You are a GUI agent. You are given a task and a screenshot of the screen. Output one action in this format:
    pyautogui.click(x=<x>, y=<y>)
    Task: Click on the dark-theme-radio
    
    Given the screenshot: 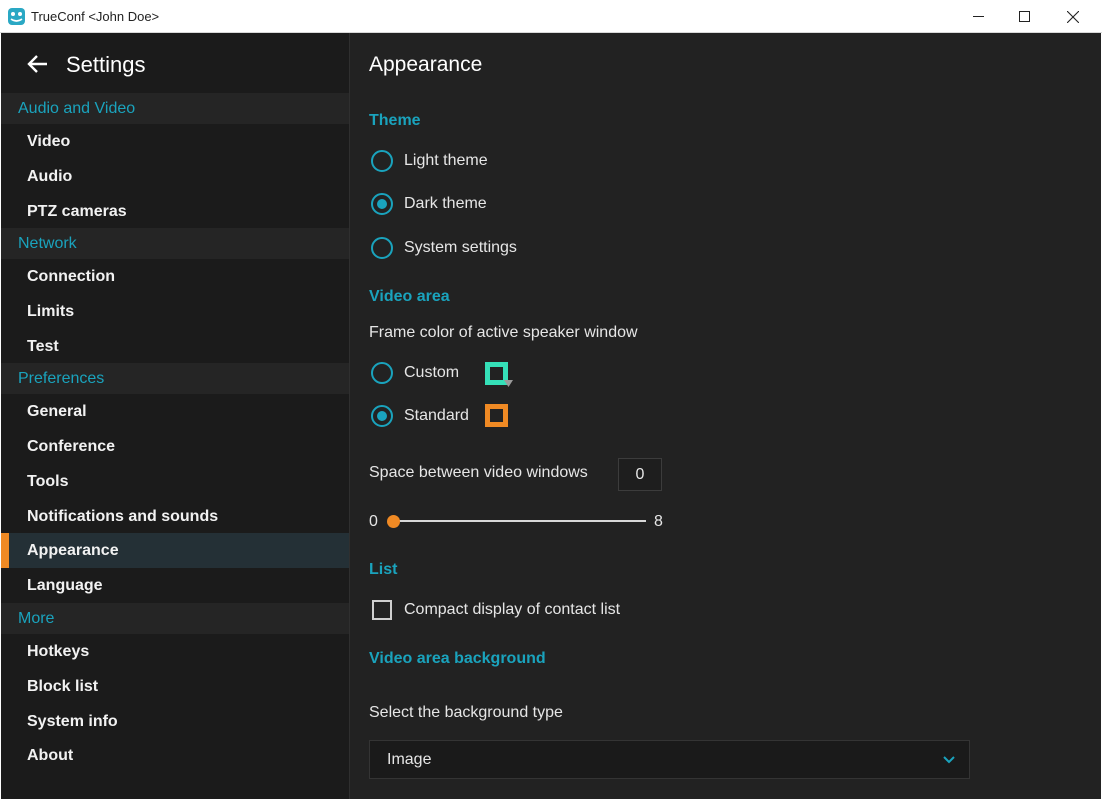 What is the action you would take?
    pyautogui.click(x=382, y=204)
    